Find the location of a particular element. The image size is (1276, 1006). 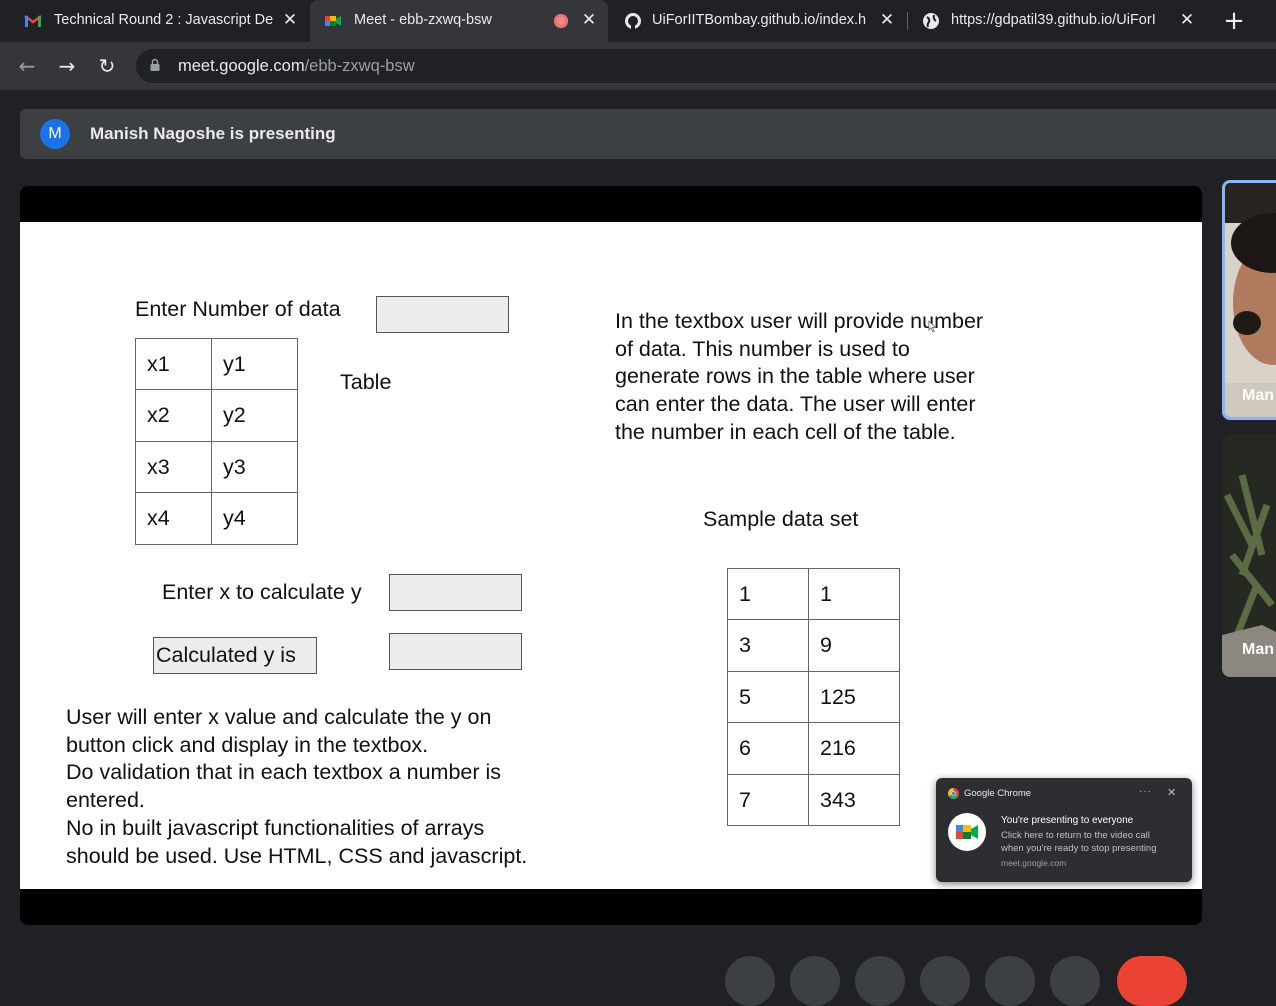

presenter-avatar: M is located at coordinates (55, 134).